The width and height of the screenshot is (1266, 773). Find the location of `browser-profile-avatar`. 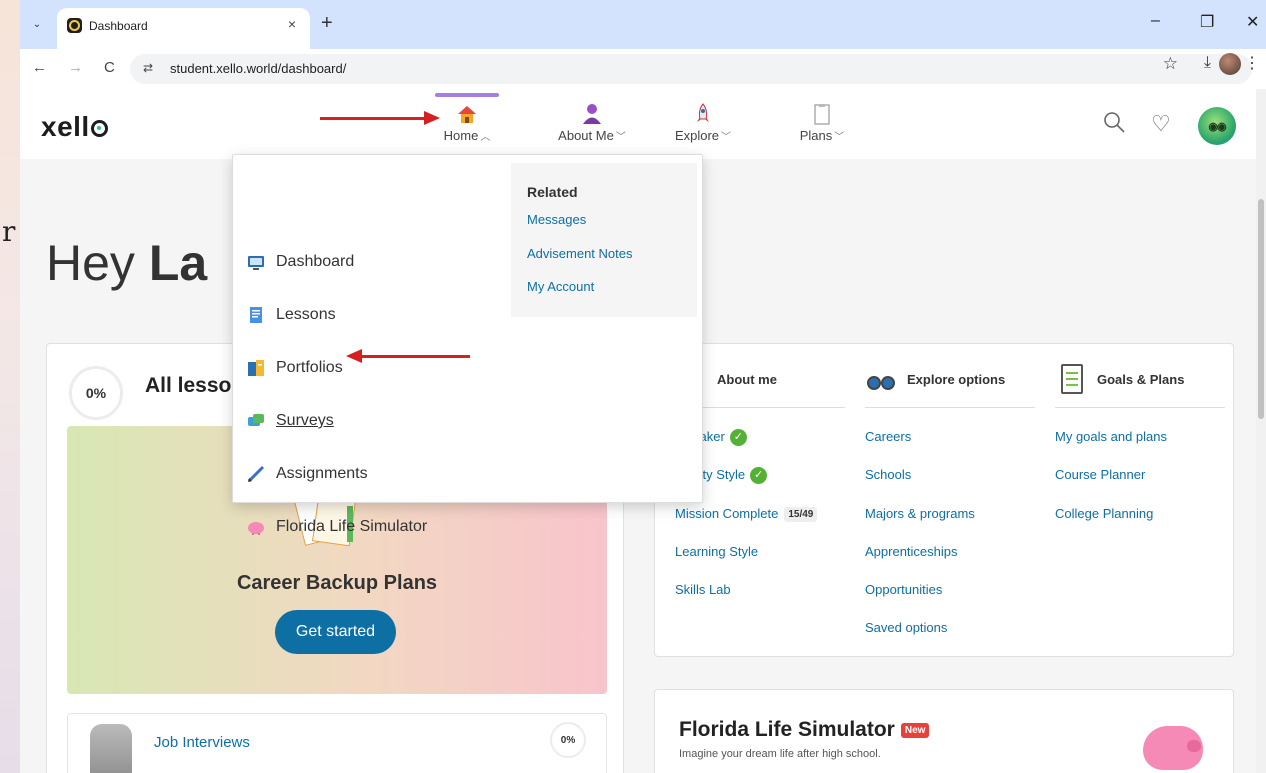

browser-profile-avatar is located at coordinates (1230, 64).